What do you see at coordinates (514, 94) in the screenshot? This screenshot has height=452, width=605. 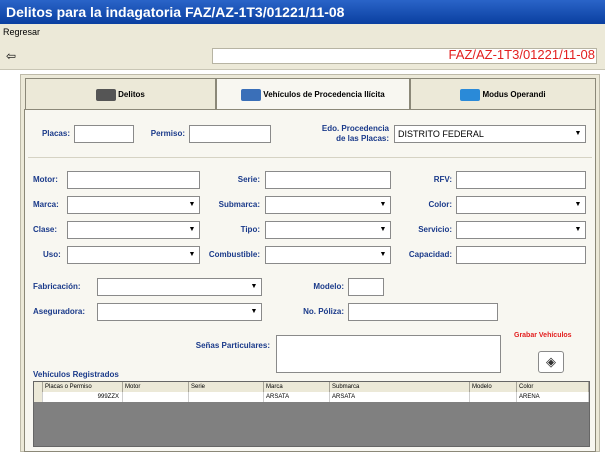 I see `tab-modus-label: Modus Operandi` at bounding box center [514, 94].